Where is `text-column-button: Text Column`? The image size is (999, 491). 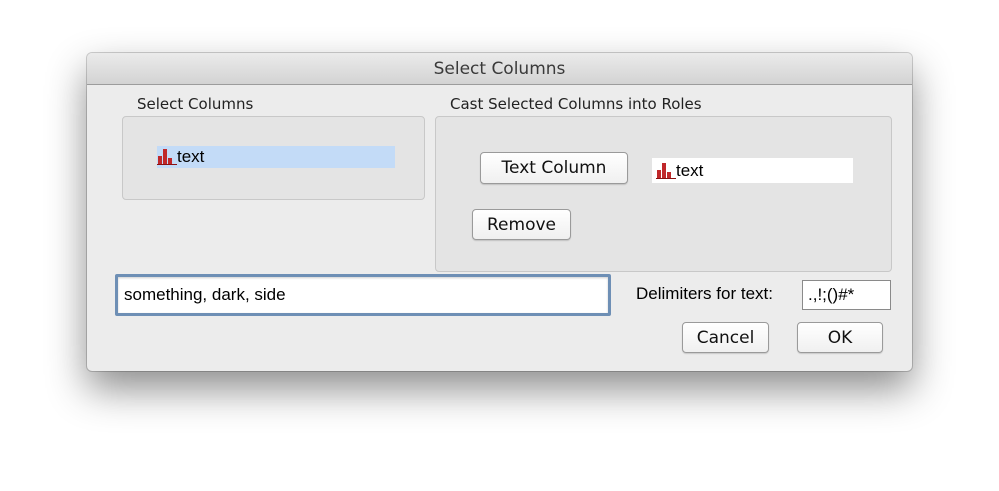 text-column-button: Text Column is located at coordinates (554, 168).